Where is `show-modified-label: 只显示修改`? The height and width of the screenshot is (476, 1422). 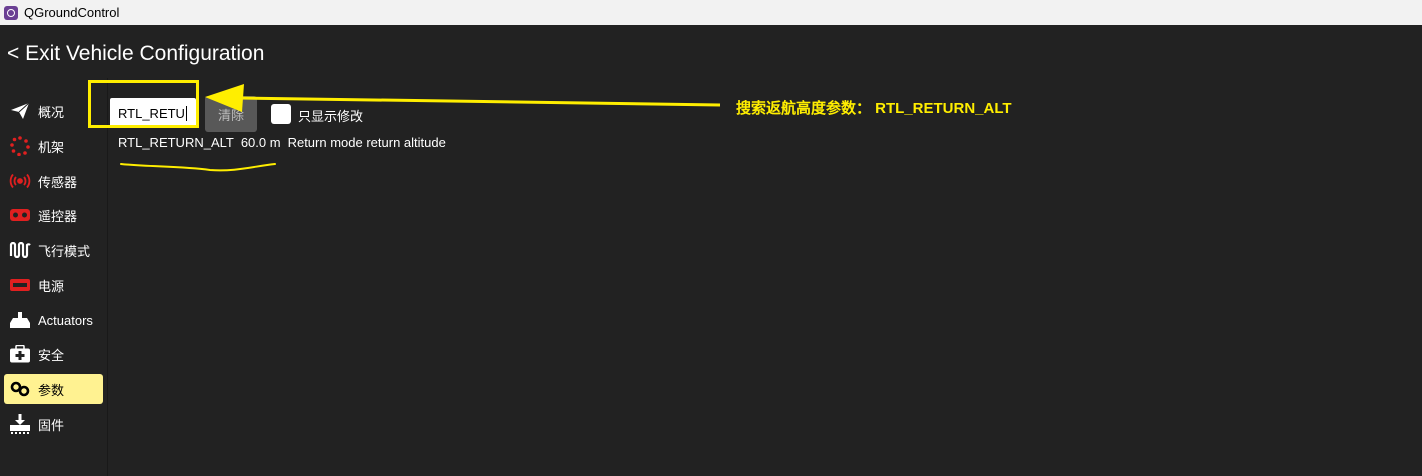
show-modified-label: 只显示修改 is located at coordinates (331, 116).